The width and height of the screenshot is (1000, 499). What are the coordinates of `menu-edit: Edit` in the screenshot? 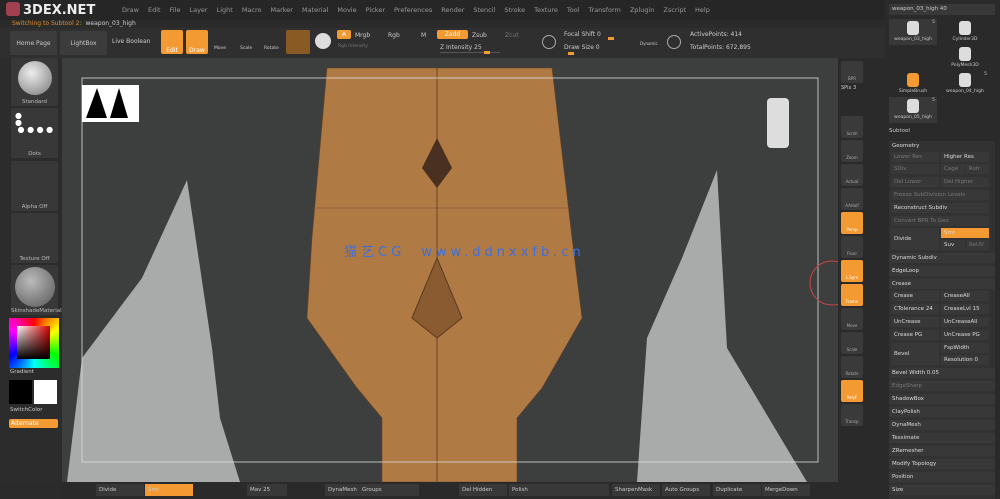 It's located at (154, 10).